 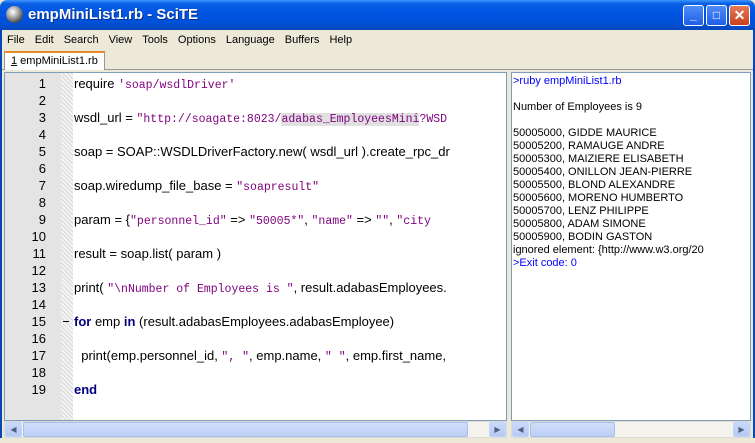 What do you see at coordinates (42, 219) in the screenshot?
I see `line-number: 9` at bounding box center [42, 219].